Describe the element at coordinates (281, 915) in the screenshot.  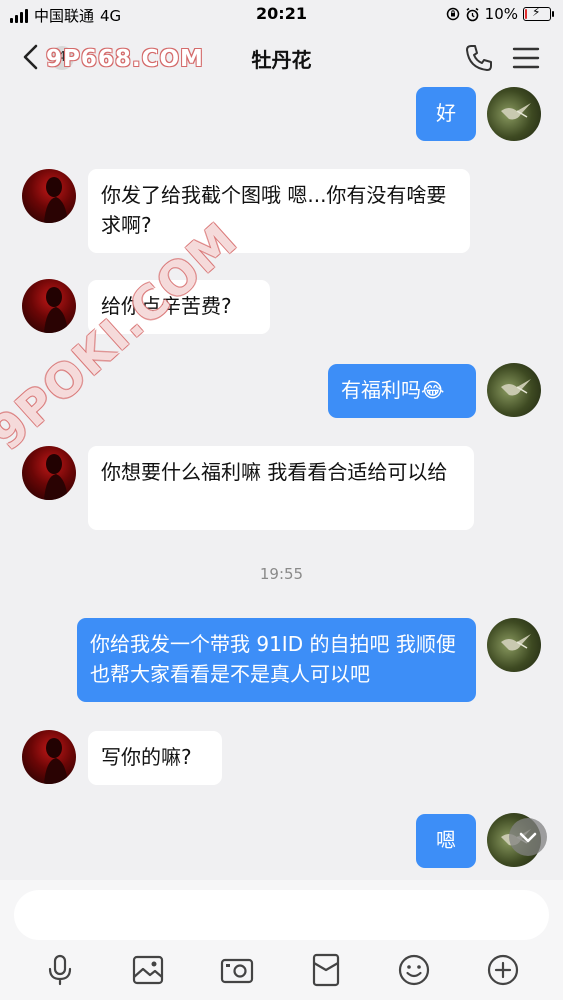
I see `message-input` at that location.